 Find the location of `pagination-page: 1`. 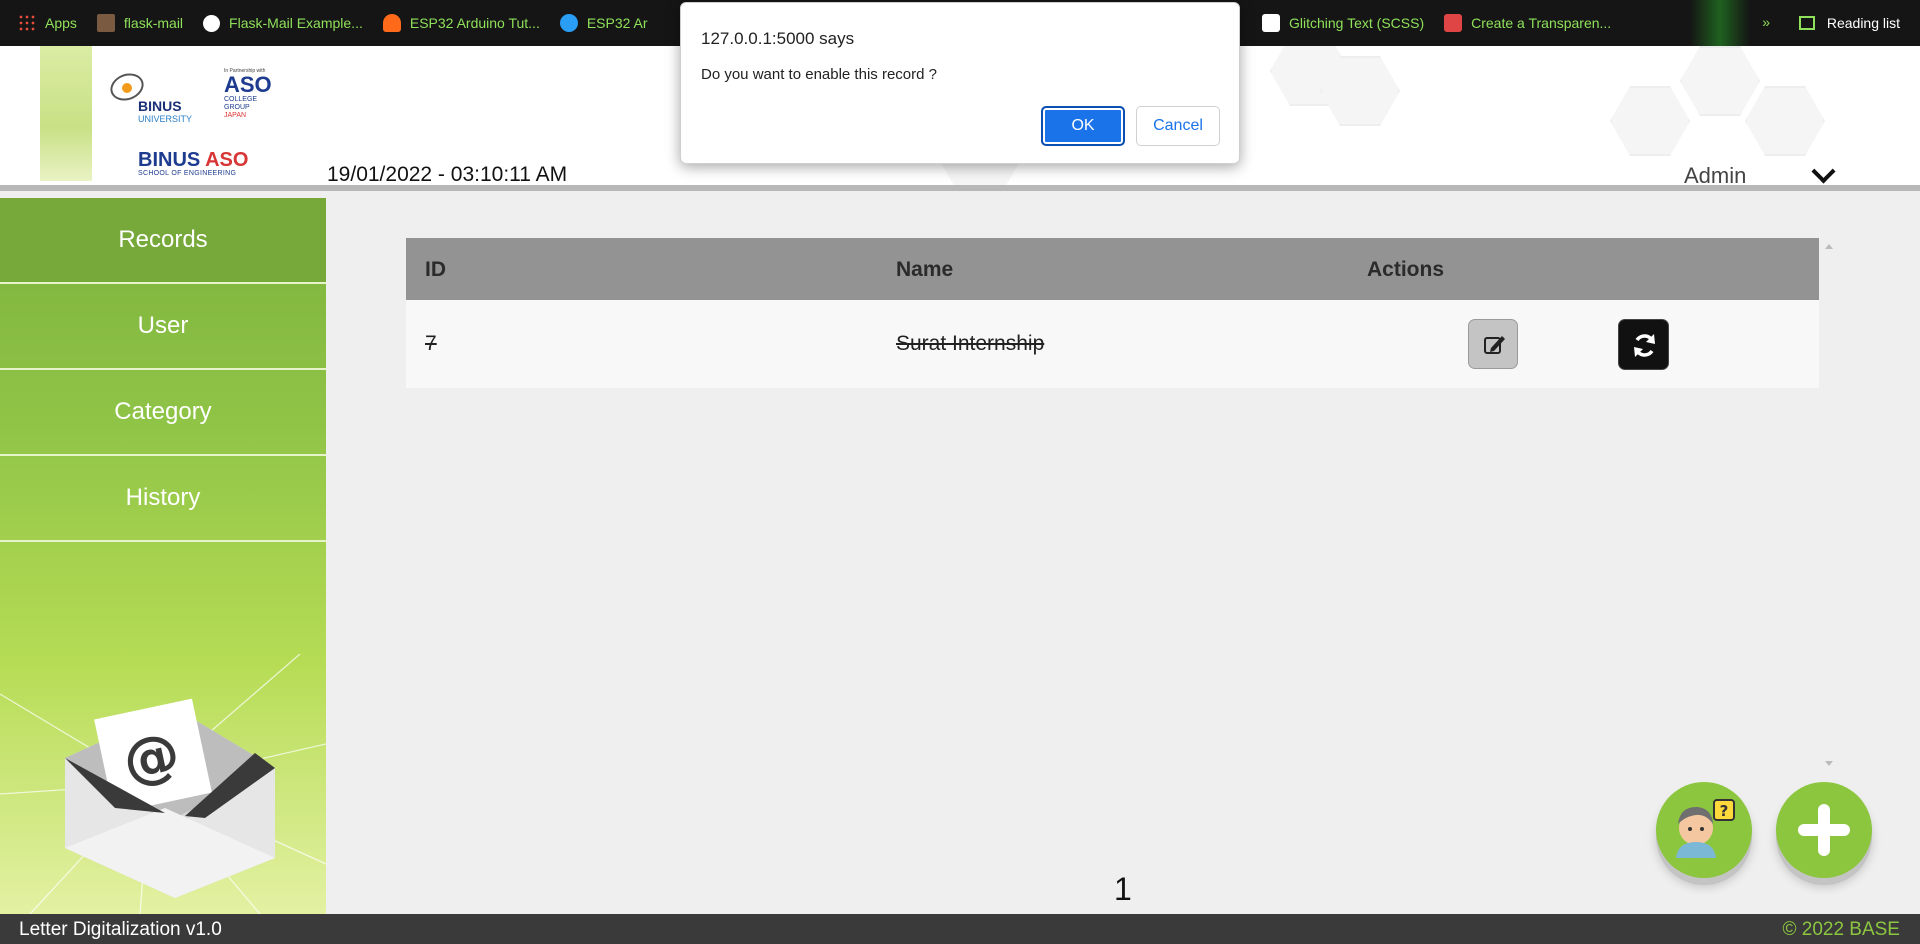

pagination-page: 1 is located at coordinates (1123, 889).